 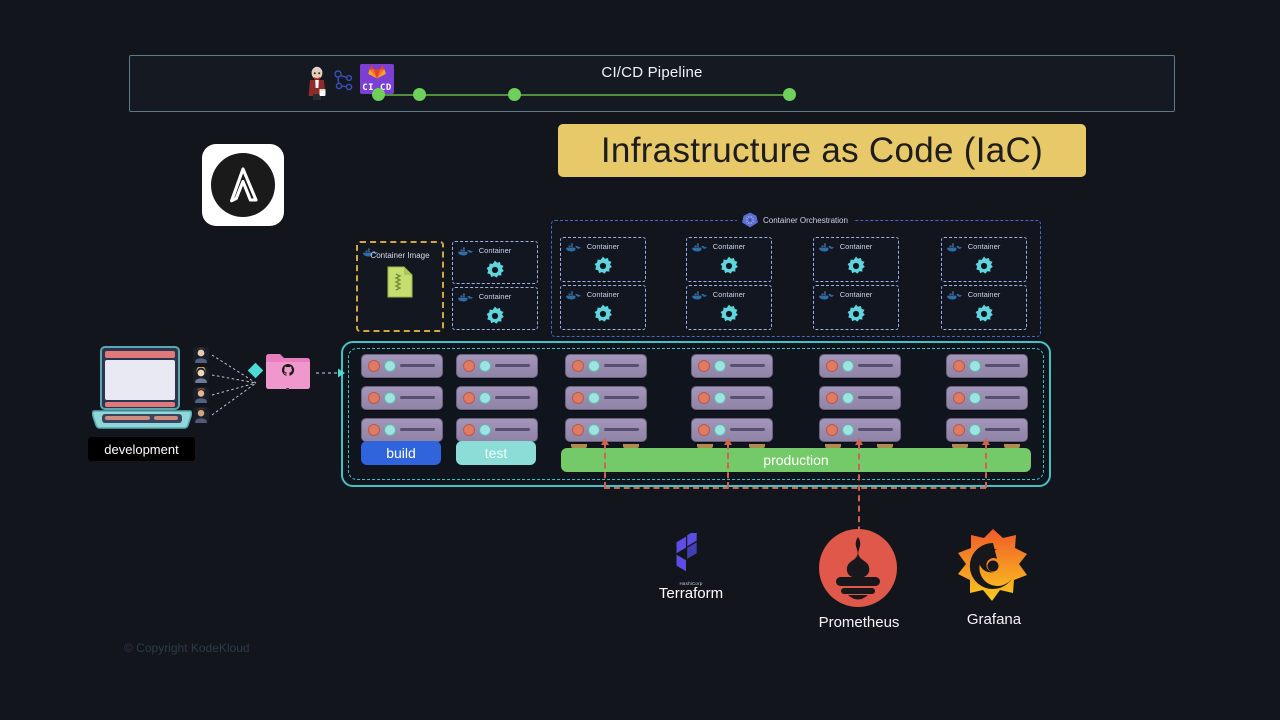 What do you see at coordinates (858, 568) in the screenshot?
I see `prometheus-icon` at bounding box center [858, 568].